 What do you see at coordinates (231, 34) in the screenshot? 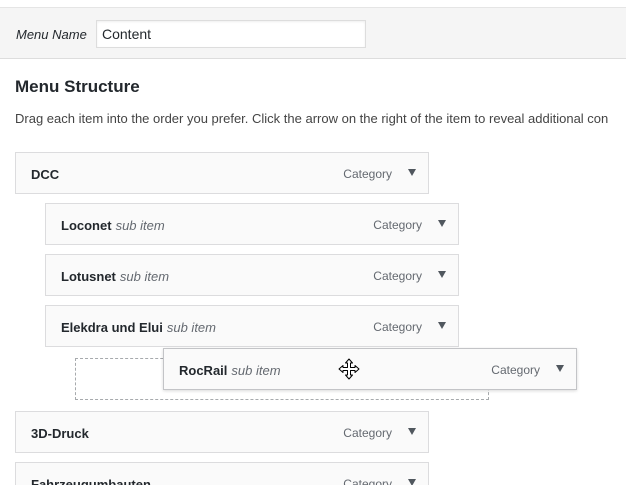
I see `menu-name-input` at bounding box center [231, 34].